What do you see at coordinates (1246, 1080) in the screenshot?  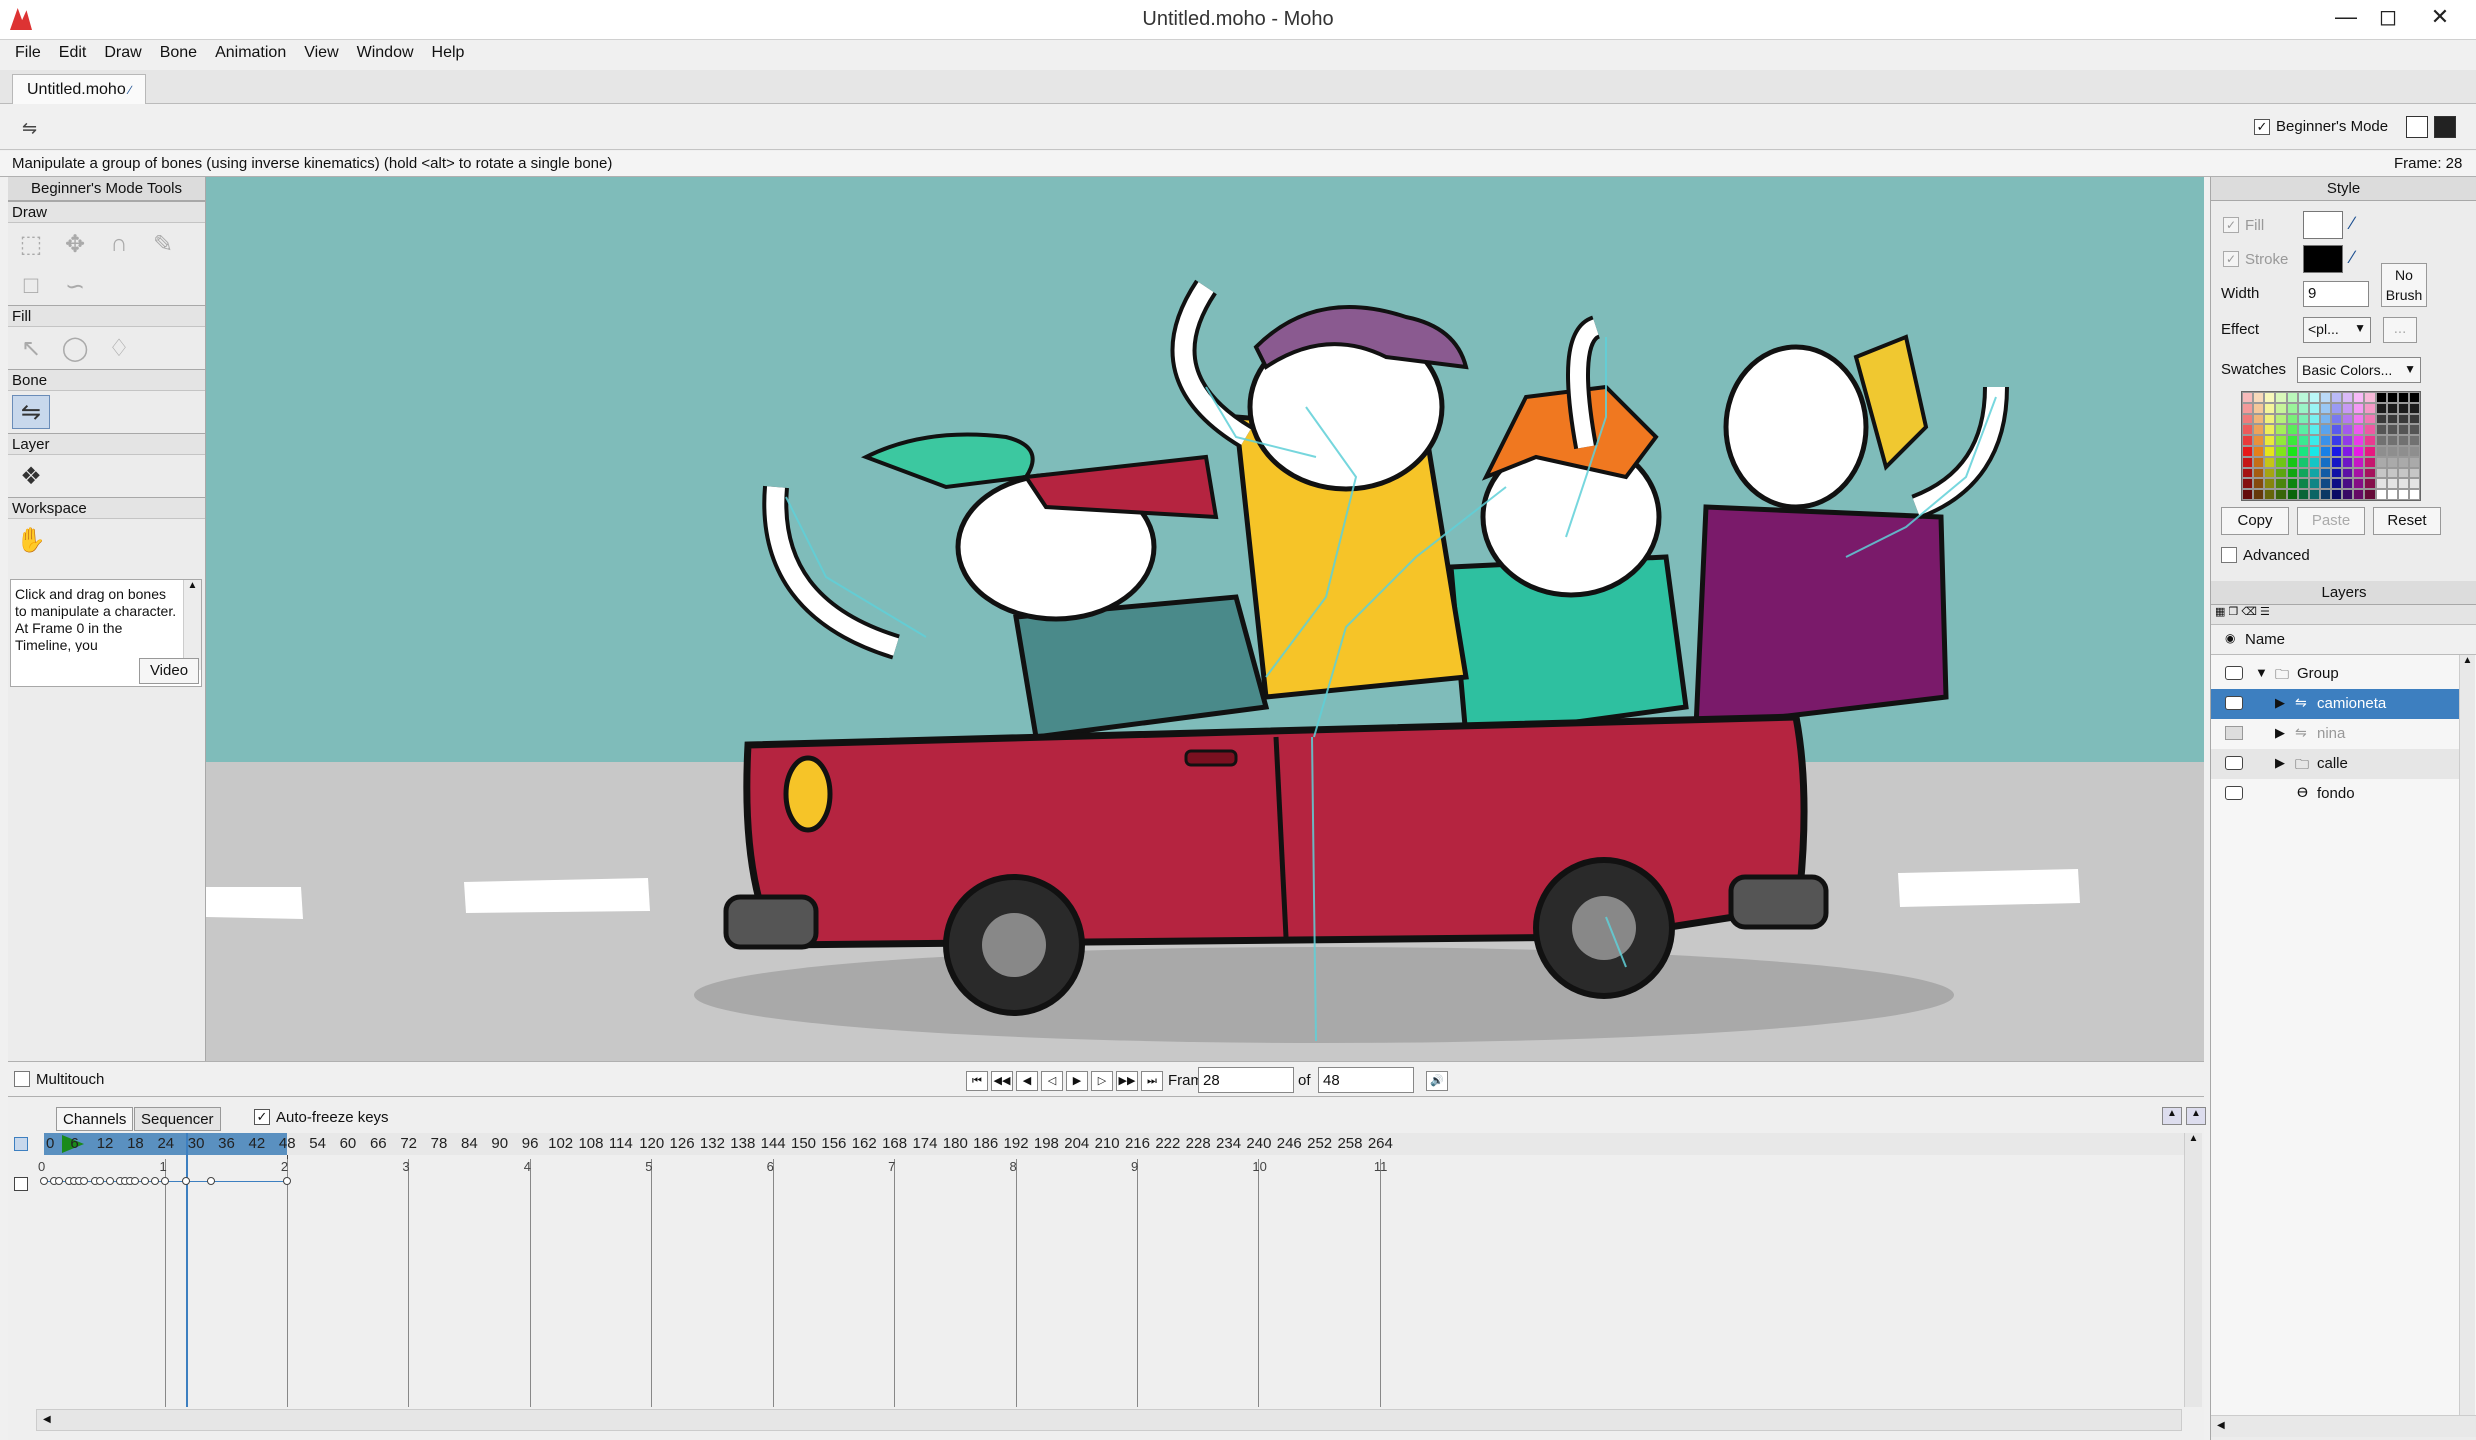 I see `frame-input: 28` at bounding box center [1246, 1080].